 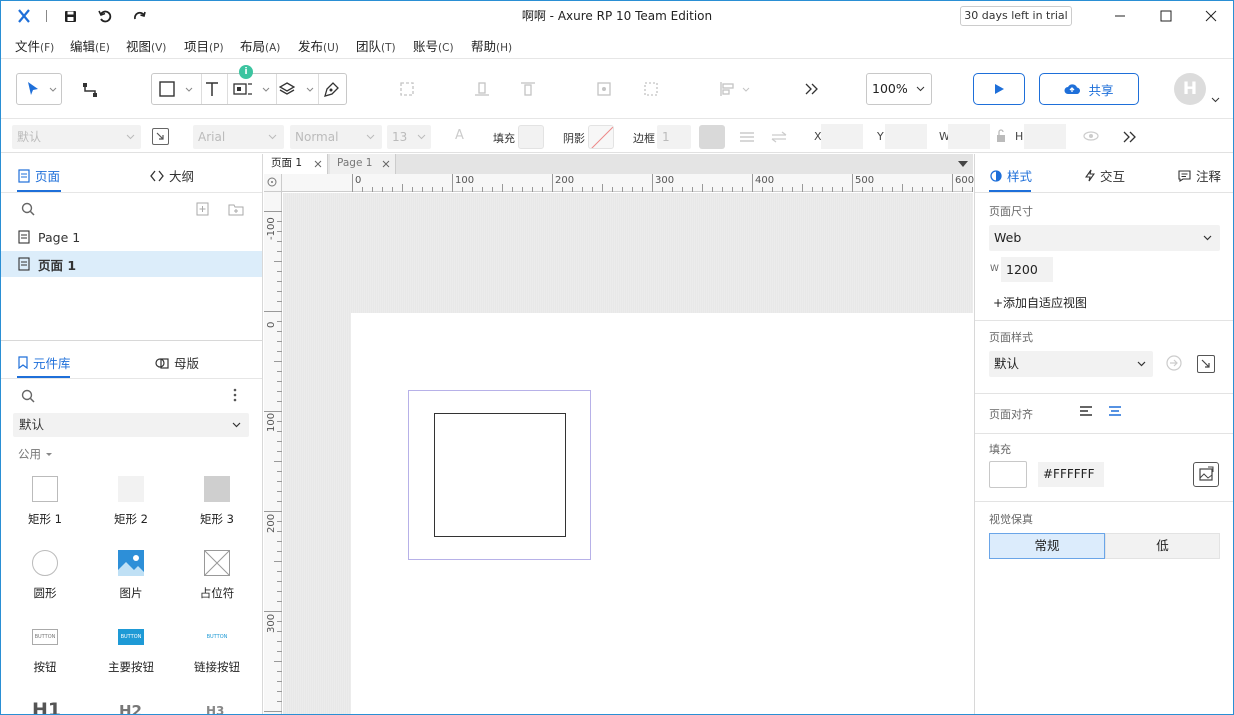 What do you see at coordinates (1162, 546) in the screenshot?
I see `fidelity-low-button: 低` at bounding box center [1162, 546].